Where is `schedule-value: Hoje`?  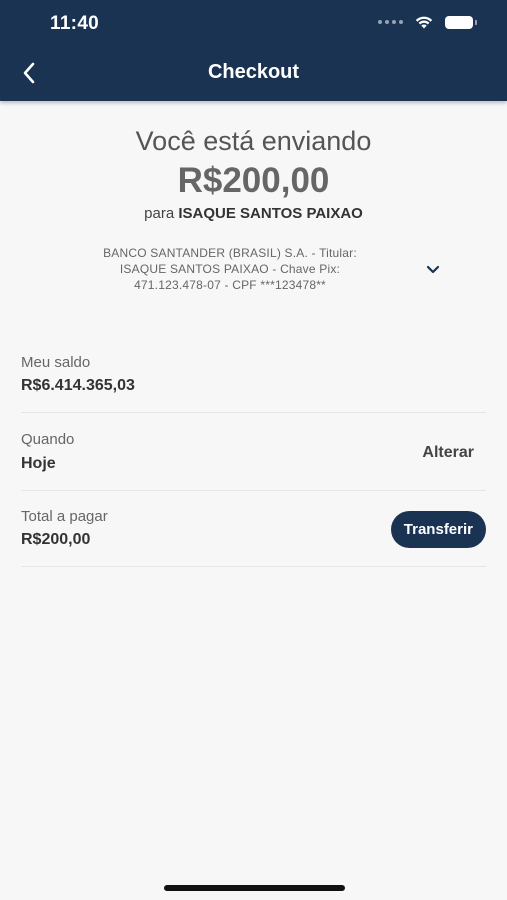 schedule-value: Hoje is located at coordinates (38, 463).